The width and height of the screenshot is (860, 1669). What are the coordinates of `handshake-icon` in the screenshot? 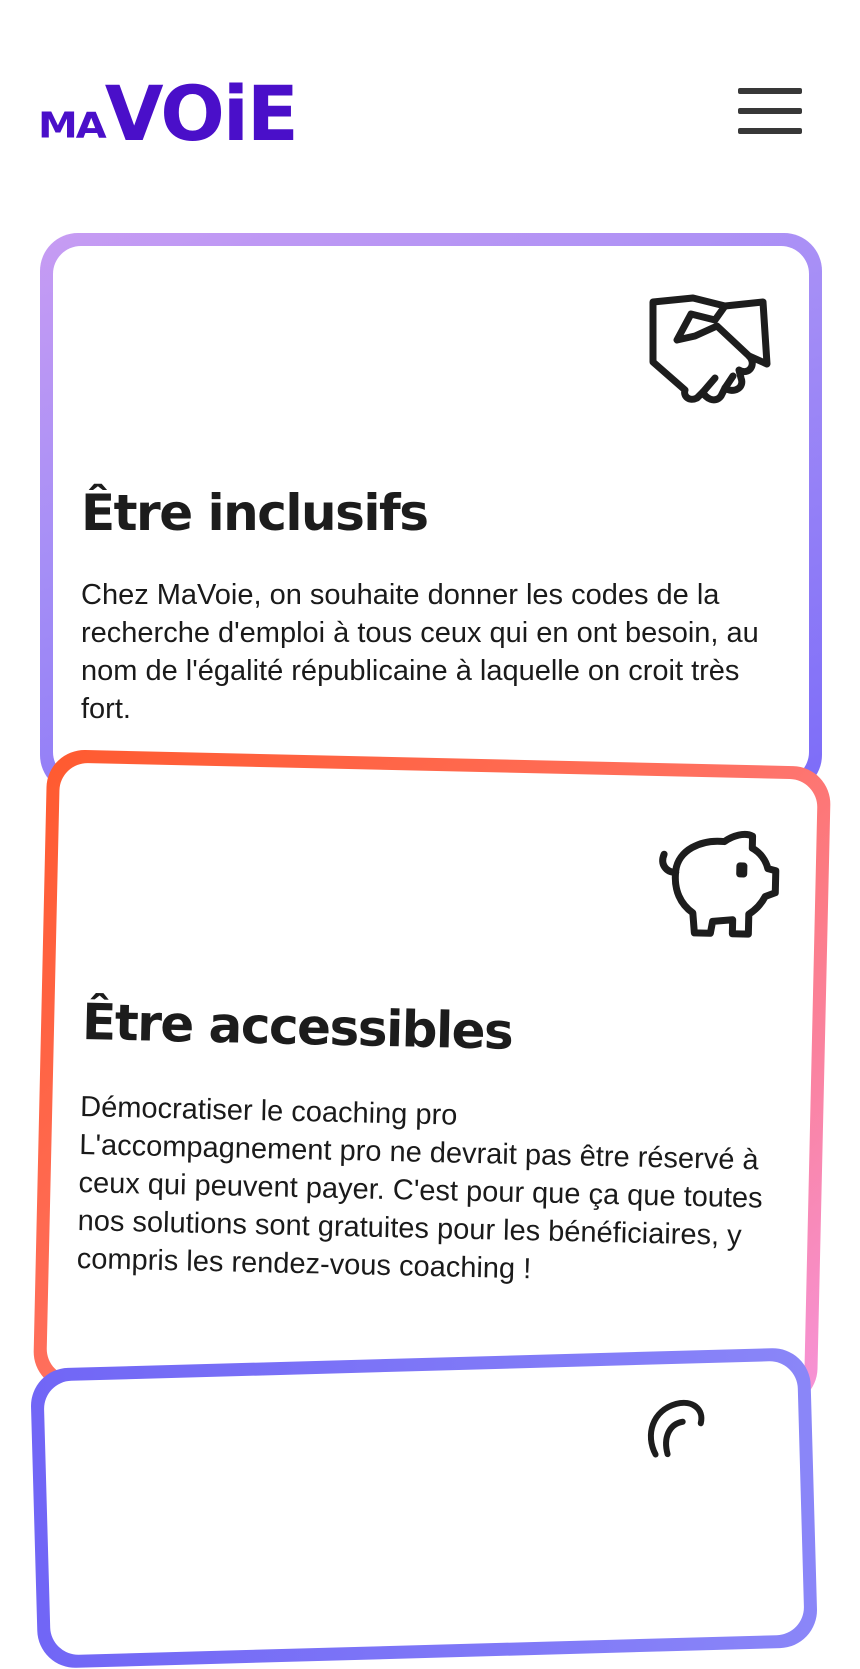 It's located at (710, 349).